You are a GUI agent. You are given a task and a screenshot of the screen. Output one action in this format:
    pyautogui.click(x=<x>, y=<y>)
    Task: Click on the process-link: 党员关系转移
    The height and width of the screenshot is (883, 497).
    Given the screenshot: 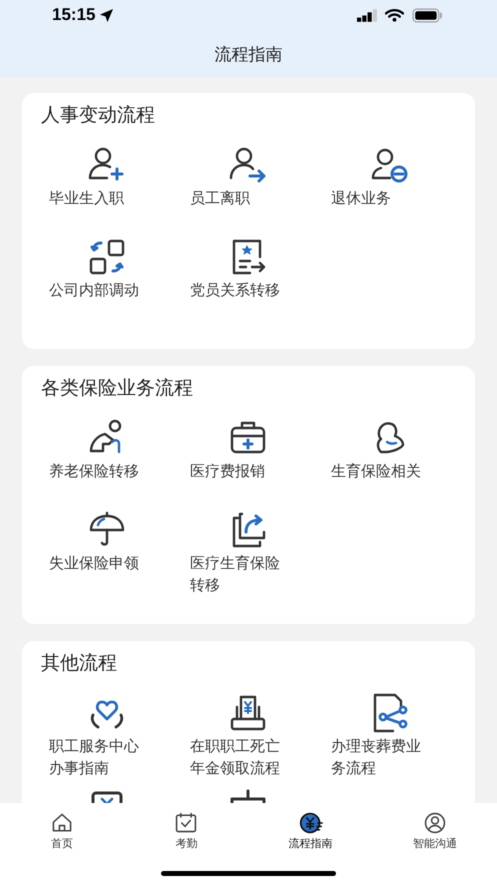 What is the action you would take?
    pyautogui.click(x=236, y=290)
    